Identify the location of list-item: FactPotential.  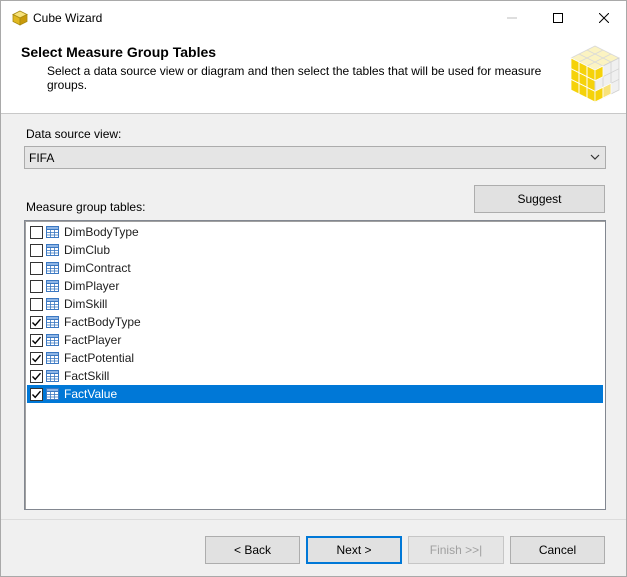
(315, 358).